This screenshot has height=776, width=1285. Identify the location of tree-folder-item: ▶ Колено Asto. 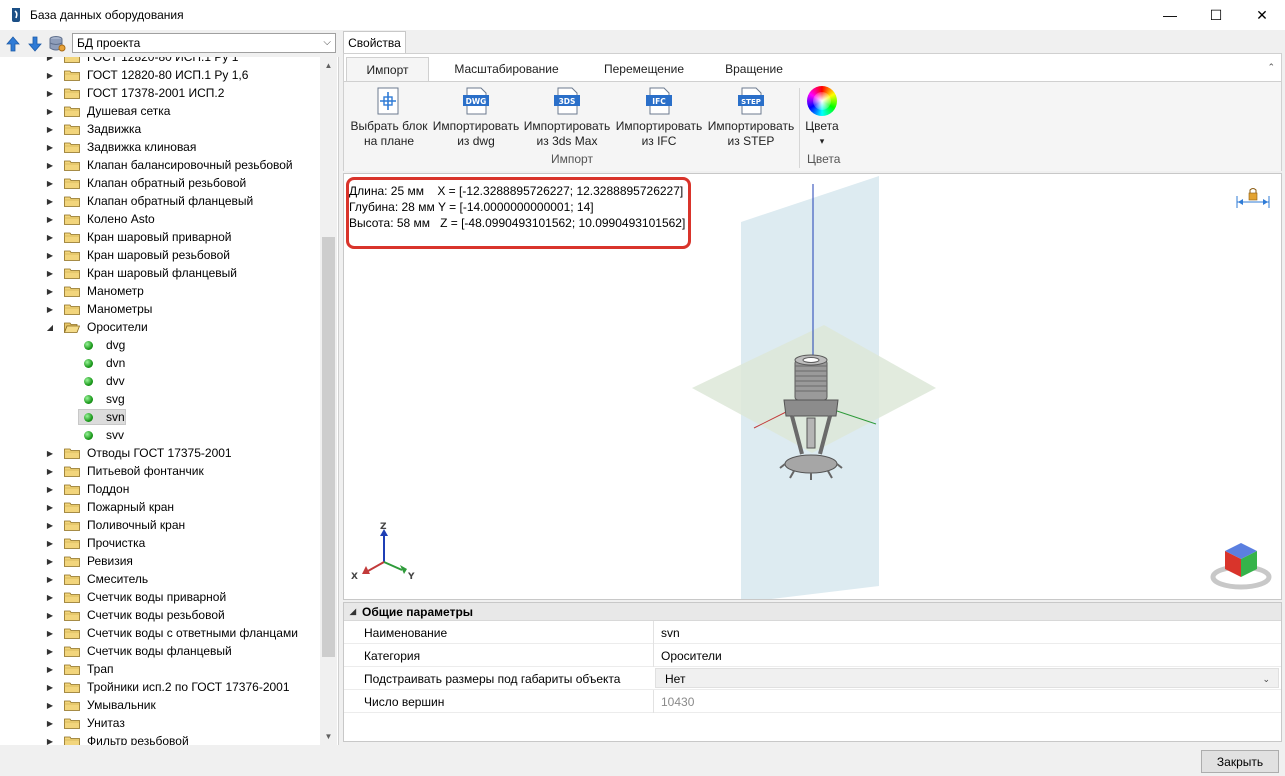
(160, 219).